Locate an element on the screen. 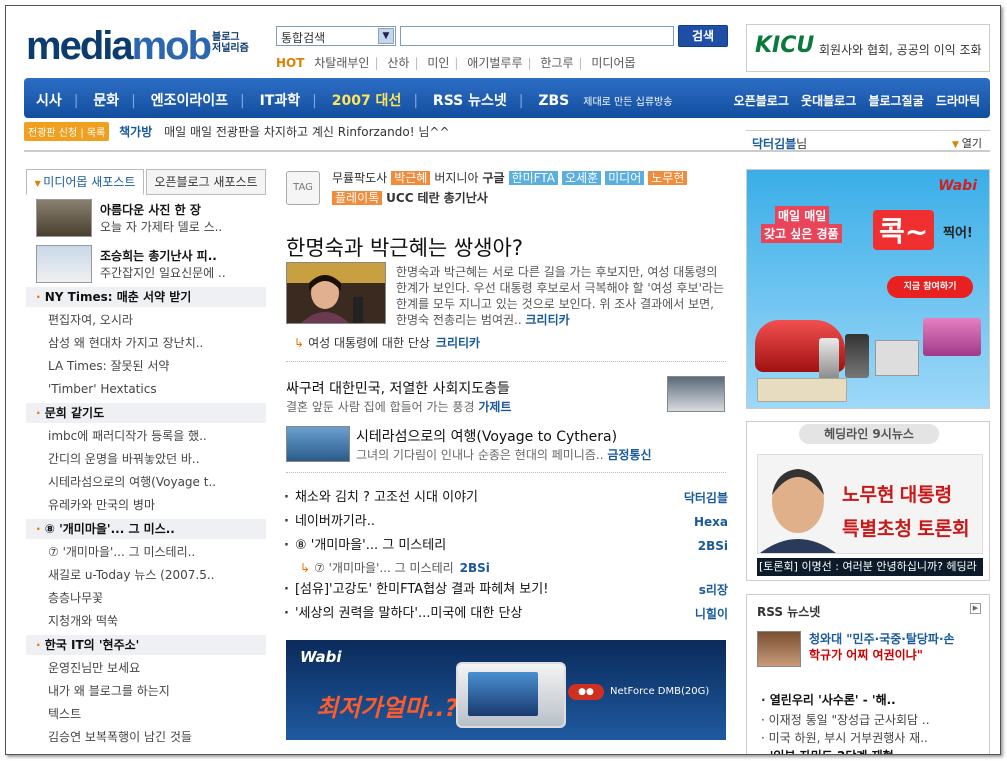 The image size is (1007, 761). list-item: 편집자여, 오시라 is located at coordinates (146, 320).